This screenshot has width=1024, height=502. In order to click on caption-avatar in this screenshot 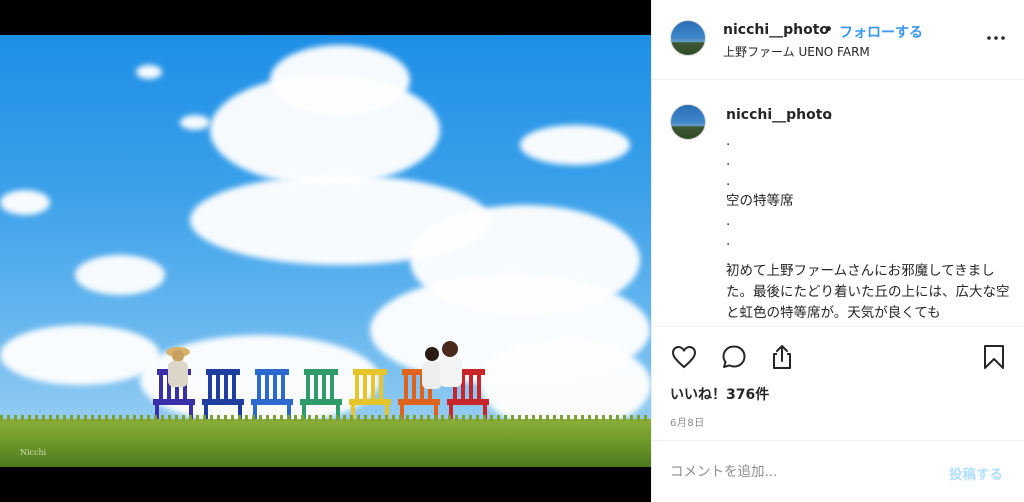, I will do `click(688, 122)`.